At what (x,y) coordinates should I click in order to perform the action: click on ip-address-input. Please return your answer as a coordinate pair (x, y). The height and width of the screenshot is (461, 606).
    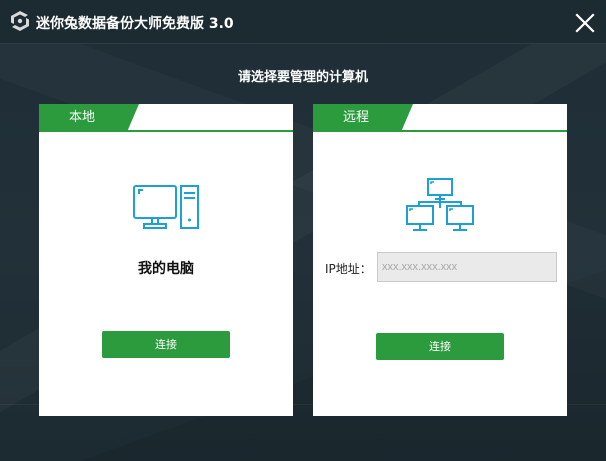
    Looking at the image, I should click on (467, 267).